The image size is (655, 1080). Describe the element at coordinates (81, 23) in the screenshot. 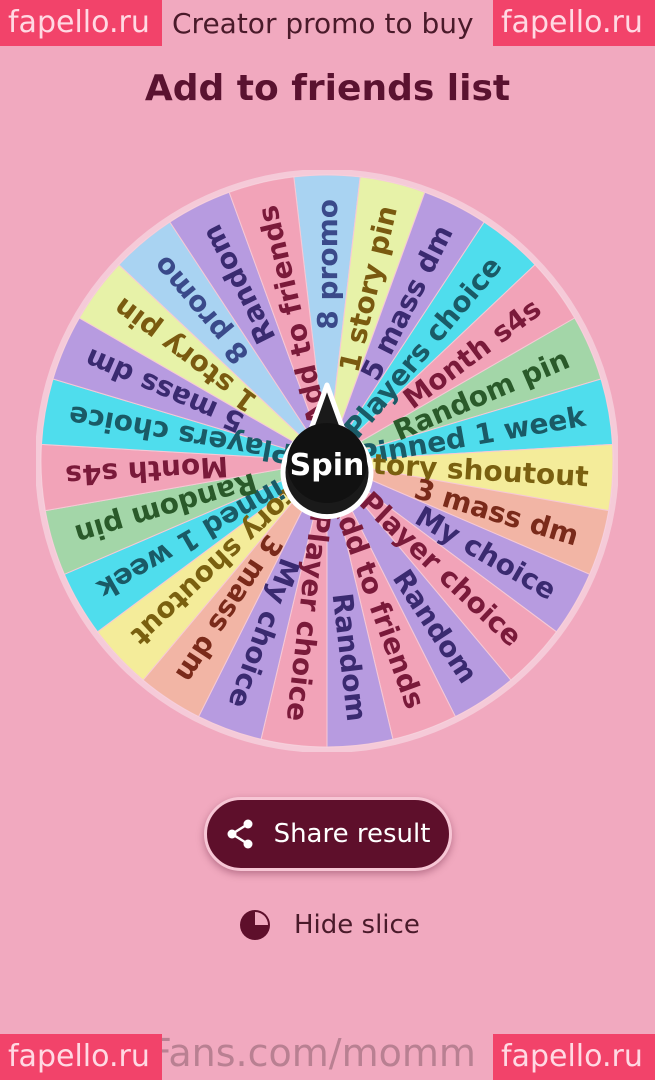

I see `watermark-top-left: fapello.ru` at that location.